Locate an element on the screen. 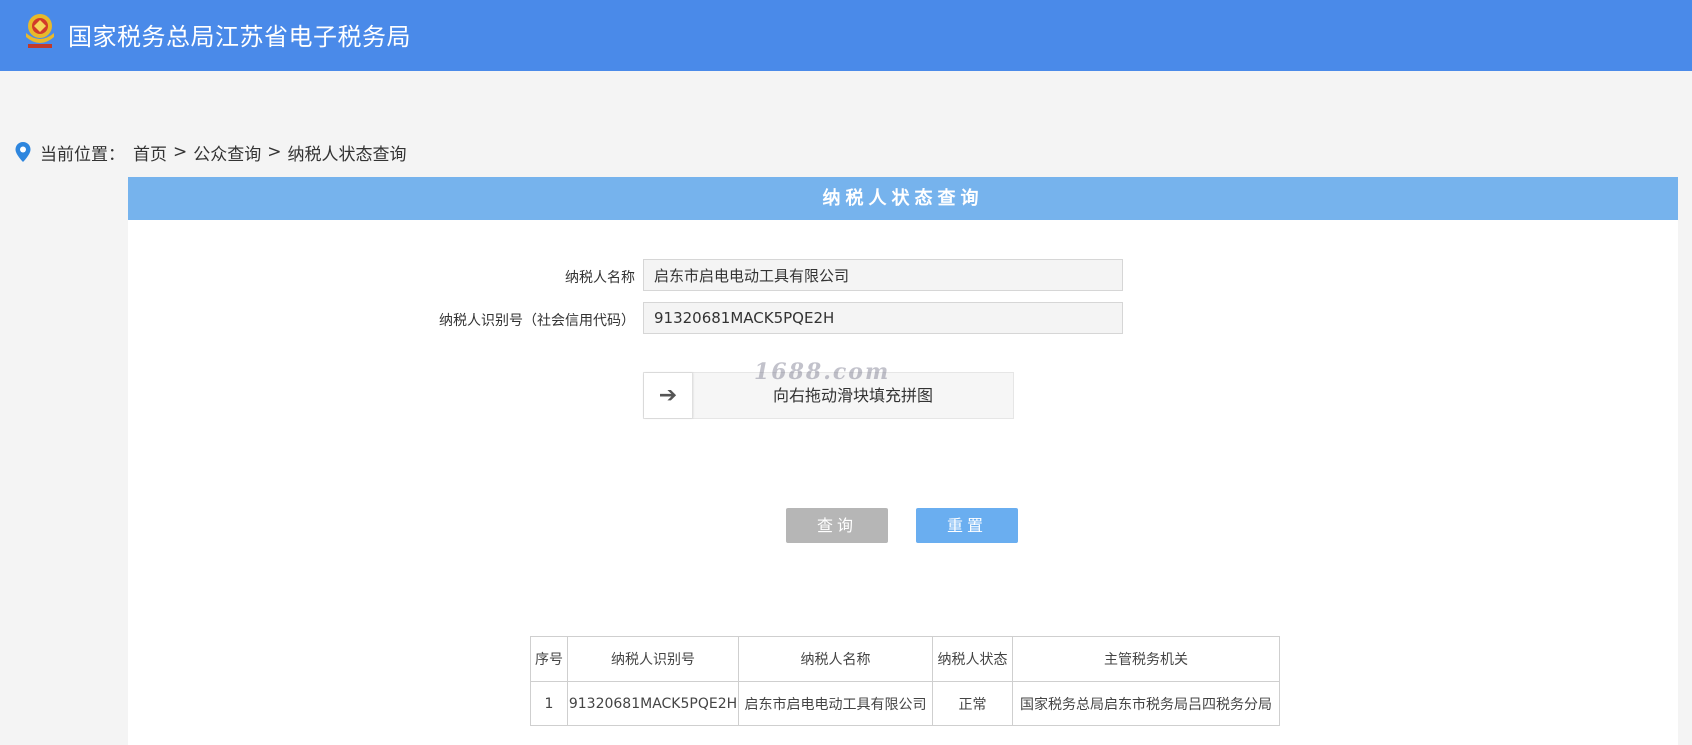  col-header-index: 序号 is located at coordinates (549, 659).